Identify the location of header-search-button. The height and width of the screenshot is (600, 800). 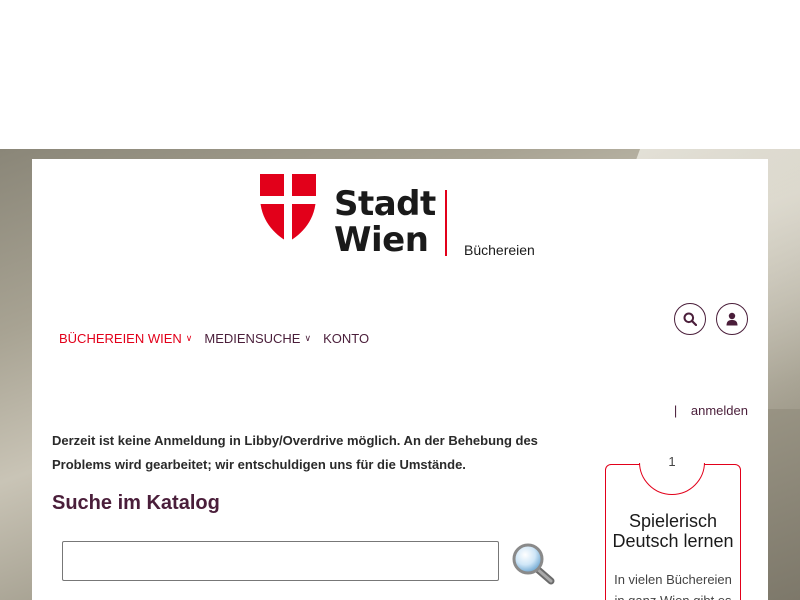
(690, 319).